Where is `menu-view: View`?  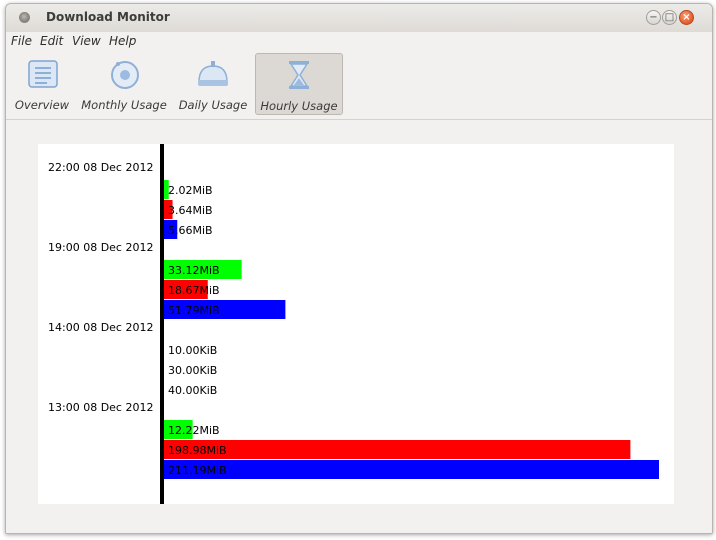
menu-view: View is located at coordinates (86, 41).